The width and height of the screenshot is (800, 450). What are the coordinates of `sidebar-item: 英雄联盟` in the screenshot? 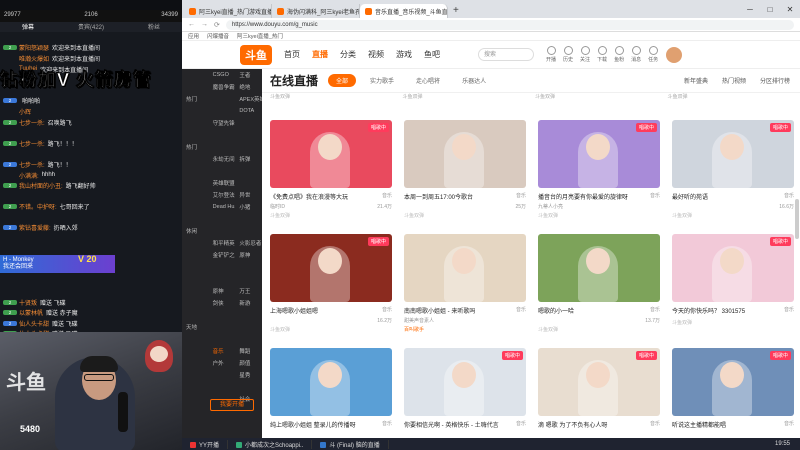 It's located at (222, 183).